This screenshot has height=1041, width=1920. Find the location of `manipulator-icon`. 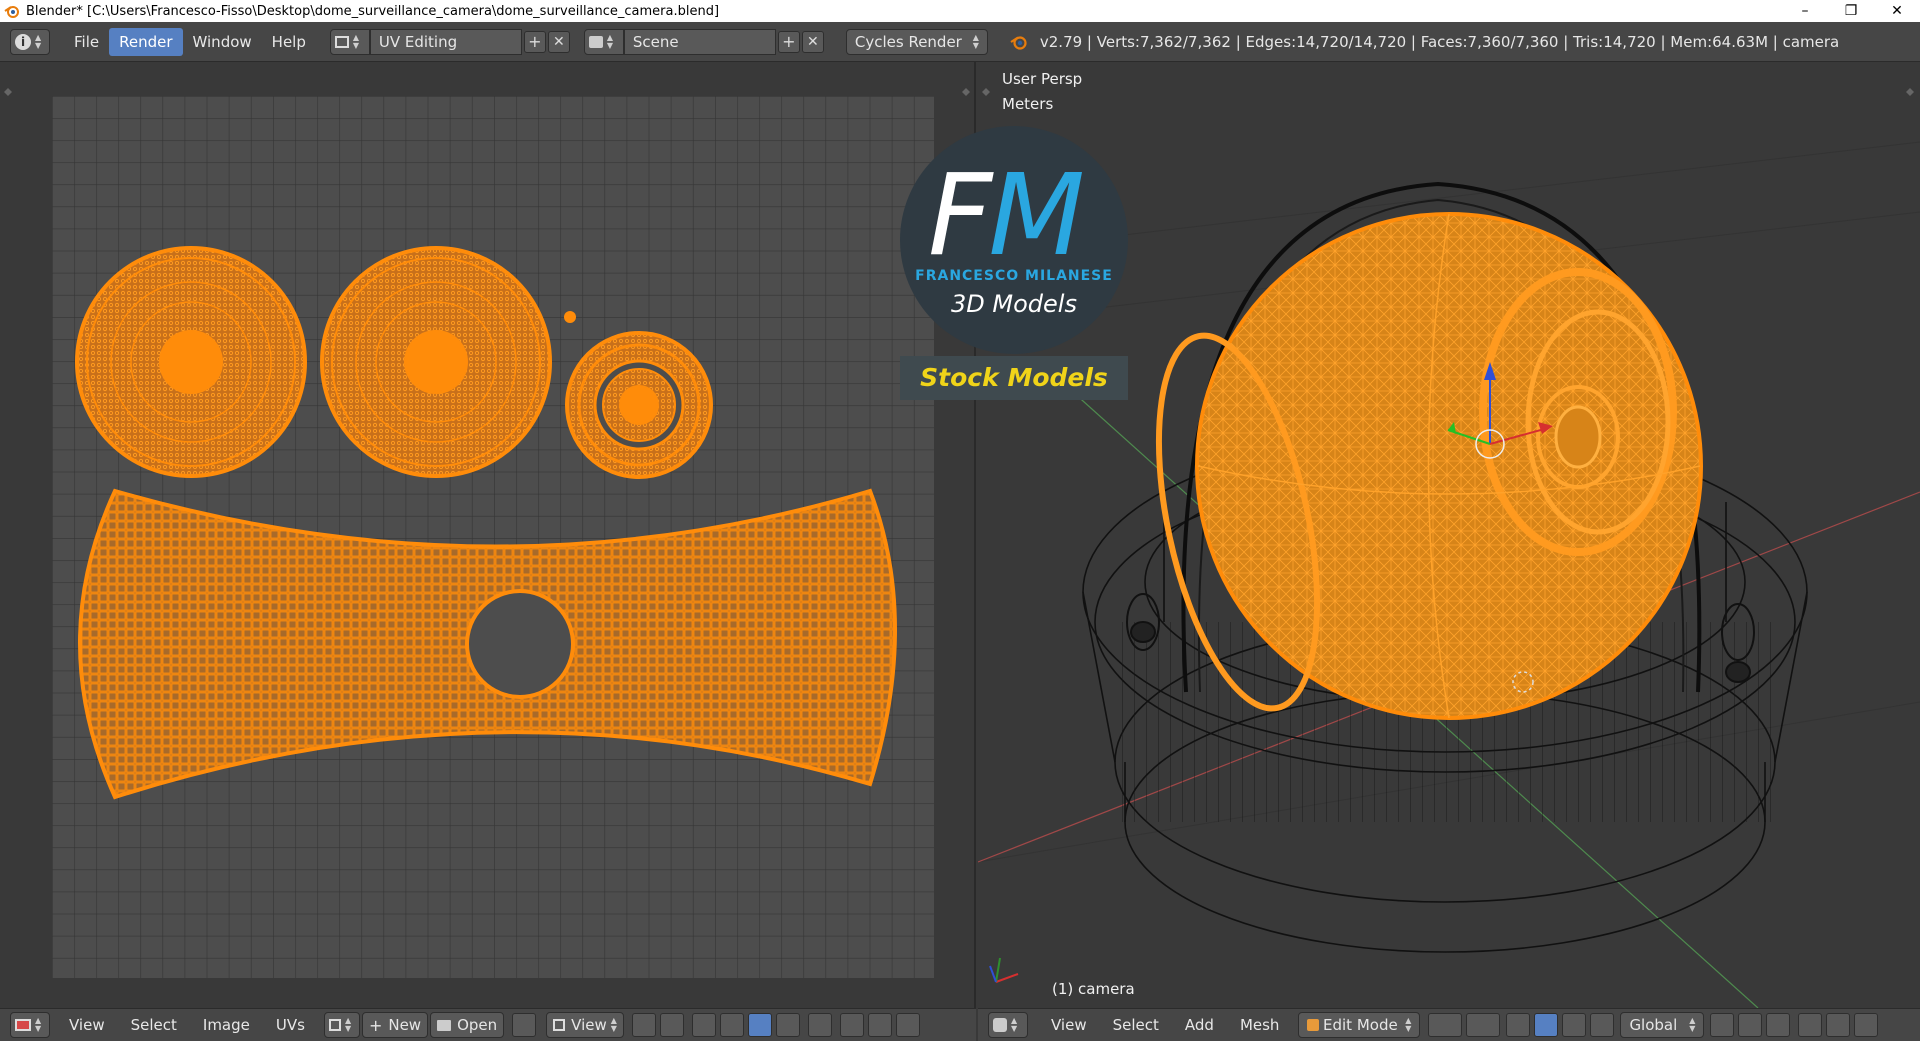

manipulator-icon is located at coordinates (1518, 1025).